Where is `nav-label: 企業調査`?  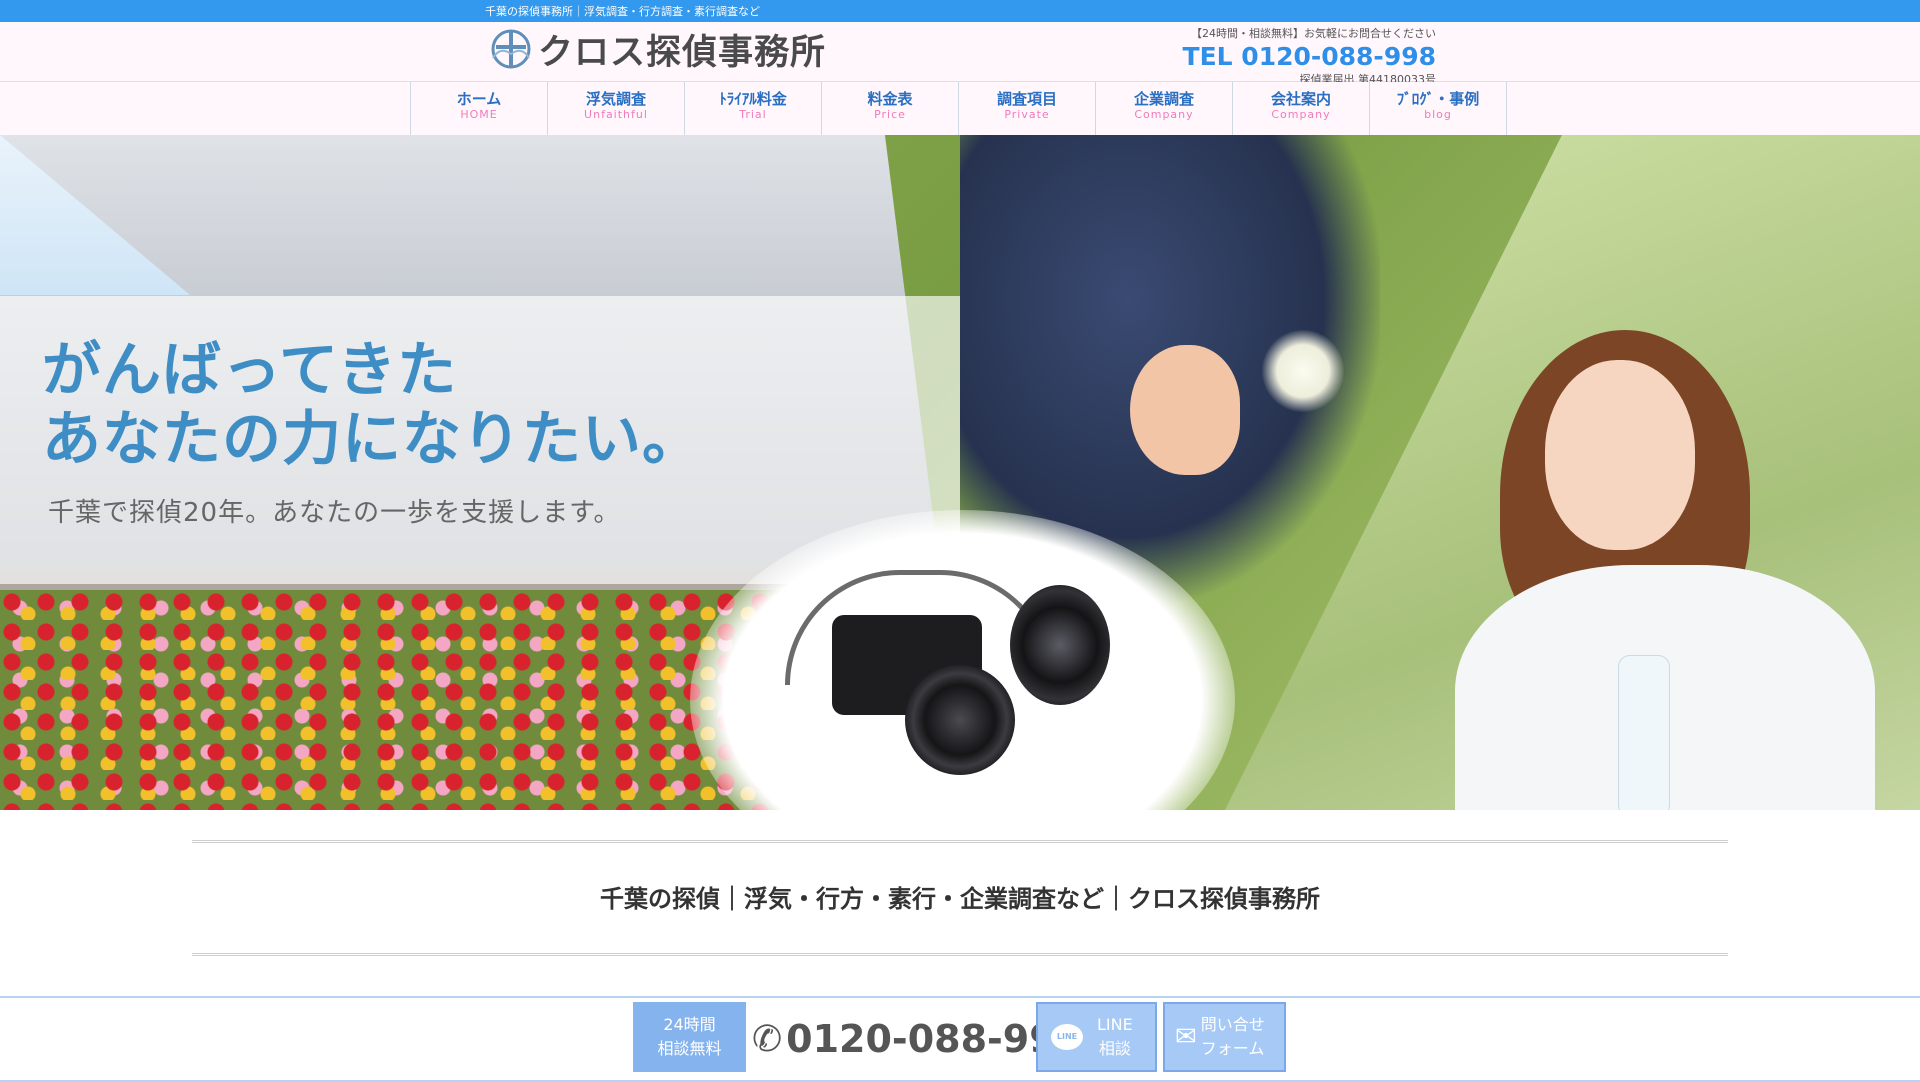
nav-label: 企業調査 is located at coordinates (1163, 99).